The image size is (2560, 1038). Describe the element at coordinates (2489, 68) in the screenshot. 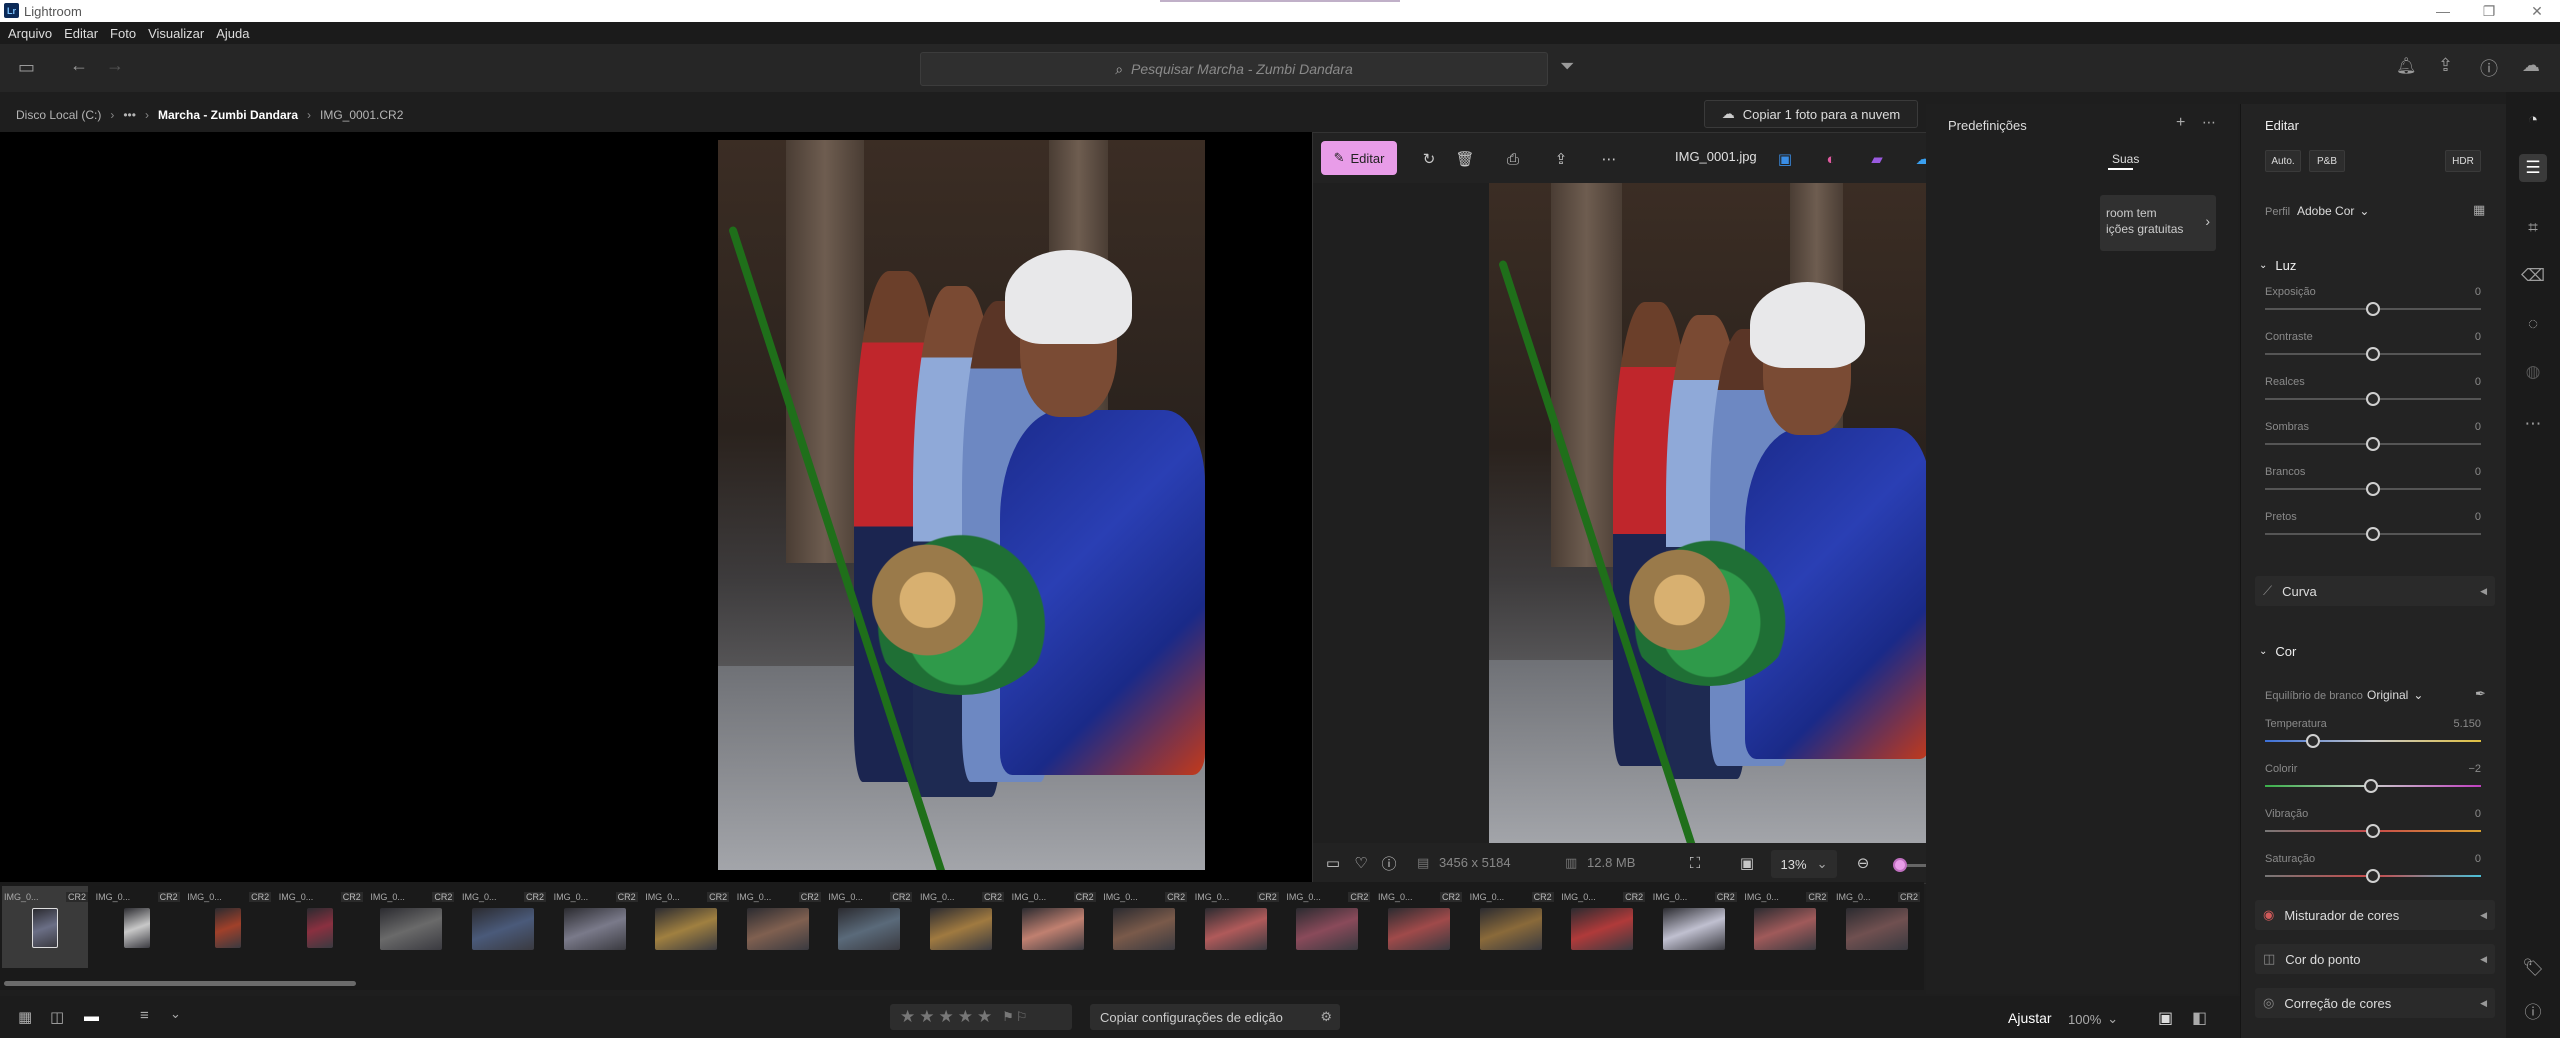

I see `help-icon: ⓘ` at that location.